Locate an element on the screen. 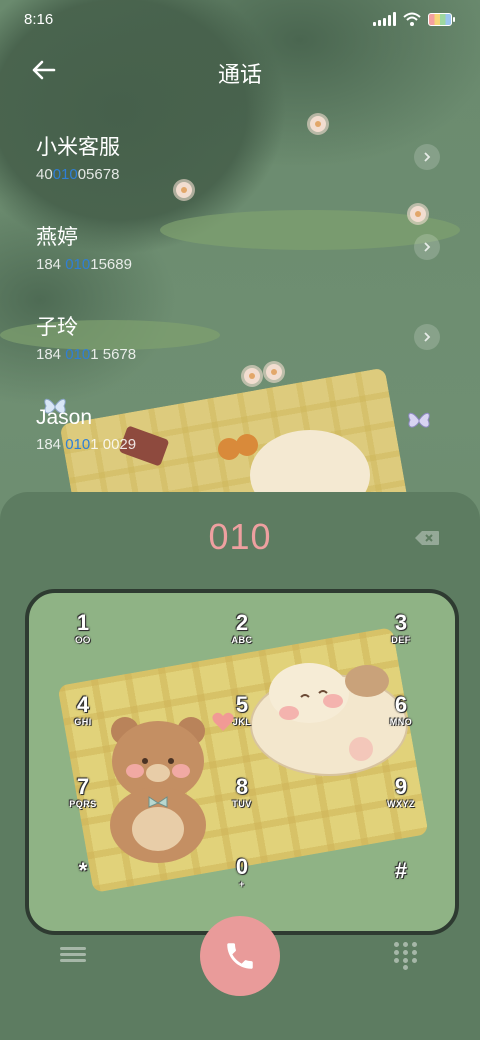 This screenshot has height=1040, width=480. dial-key-hash: # is located at coordinates (401, 887).